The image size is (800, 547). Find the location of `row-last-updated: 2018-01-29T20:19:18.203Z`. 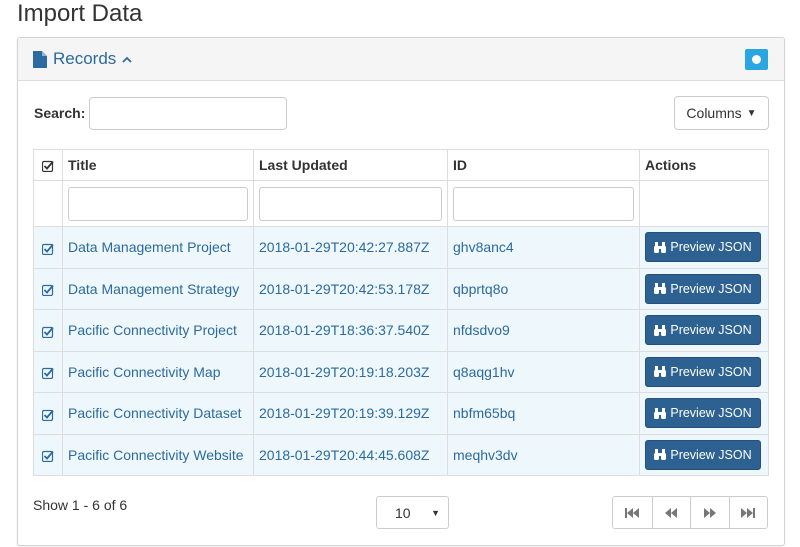

row-last-updated: 2018-01-29T20:19:18.203Z is located at coordinates (350, 371).